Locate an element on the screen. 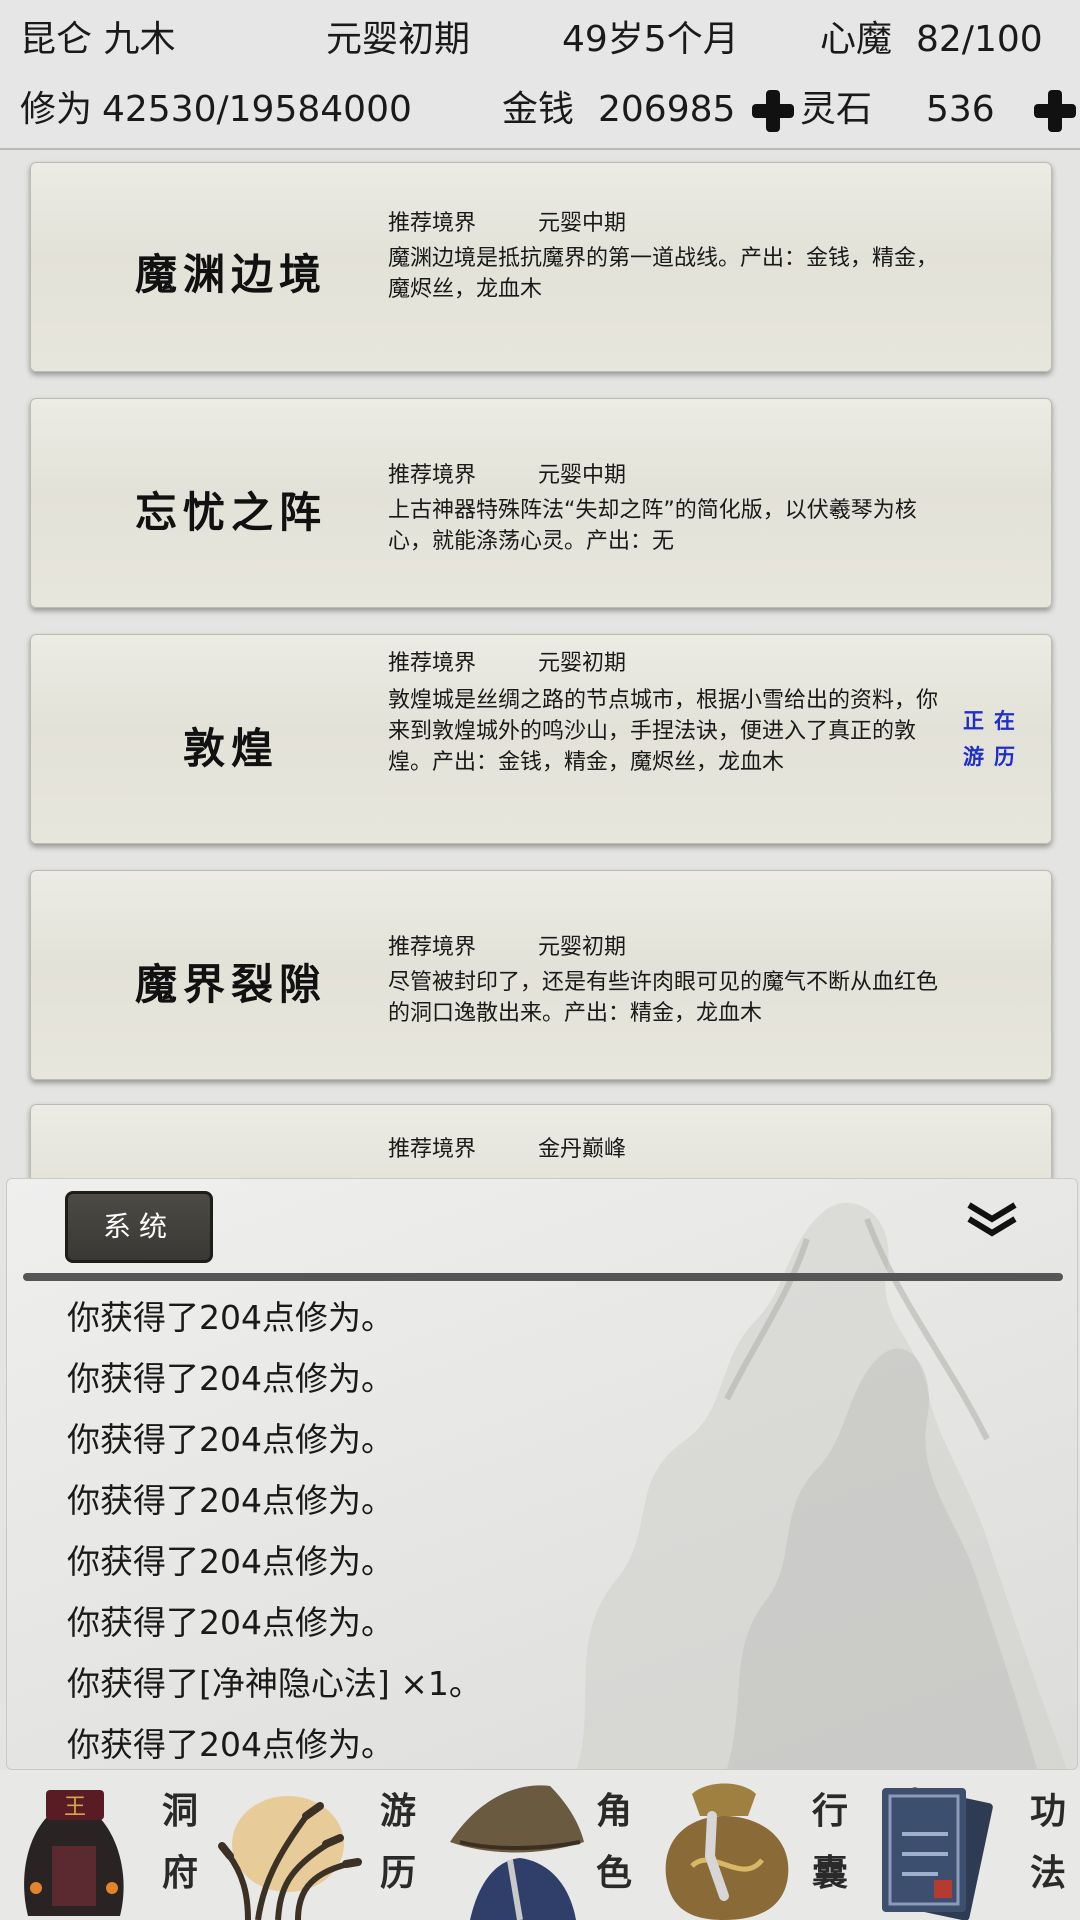 The width and height of the screenshot is (1080, 1920). nav-techniques: 功 法 is located at coordinates (973, 1845).